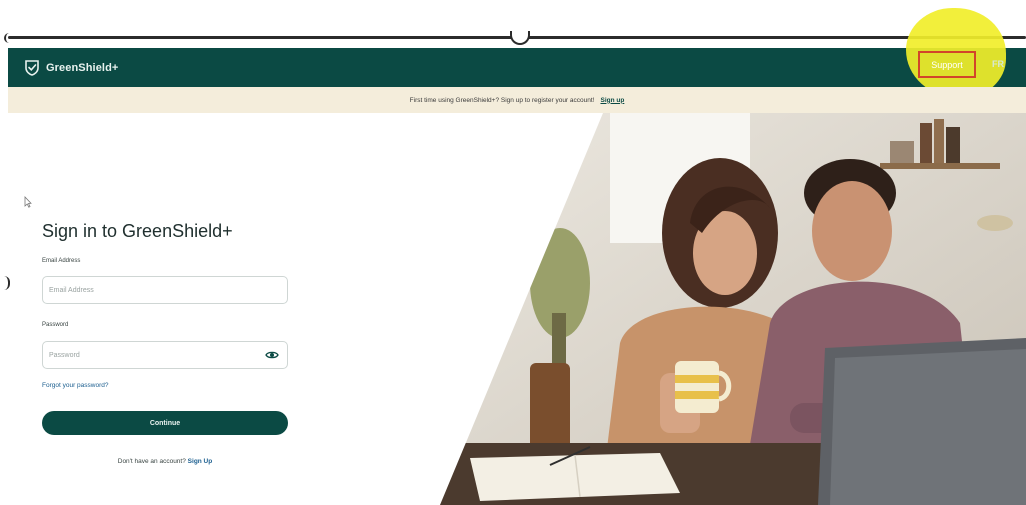 This screenshot has height=505, width=1026. I want to click on signup-prompt: Don't have an account? Sign Up, so click(165, 461).